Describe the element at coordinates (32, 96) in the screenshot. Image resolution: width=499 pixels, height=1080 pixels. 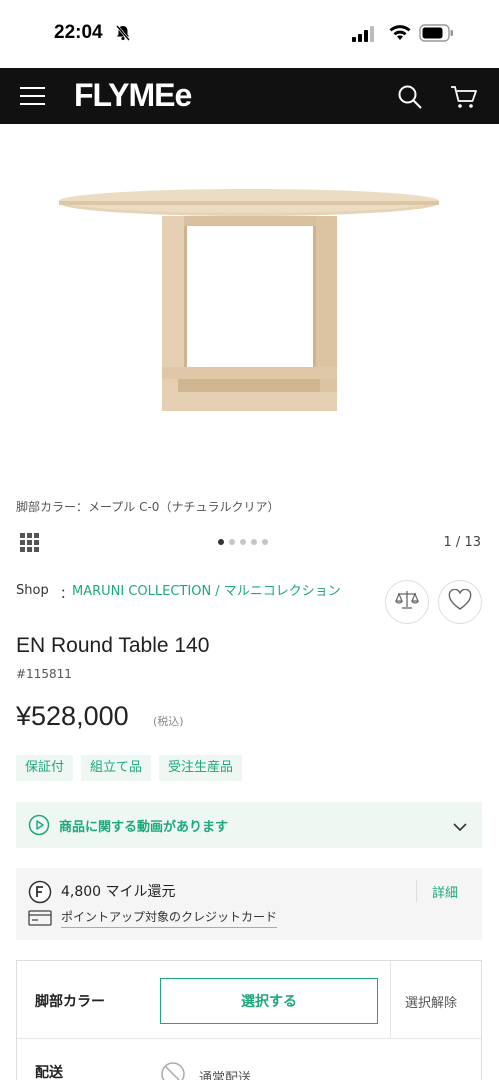
I see `hamburger-menu-icon` at that location.